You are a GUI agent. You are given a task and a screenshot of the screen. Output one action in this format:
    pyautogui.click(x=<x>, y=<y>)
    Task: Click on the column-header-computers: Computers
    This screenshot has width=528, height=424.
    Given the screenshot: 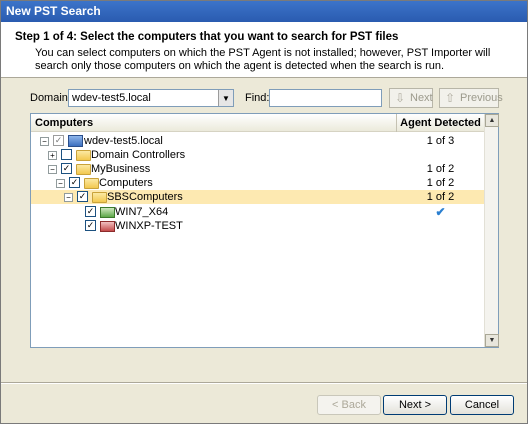 What is the action you would take?
    pyautogui.click(x=214, y=123)
    